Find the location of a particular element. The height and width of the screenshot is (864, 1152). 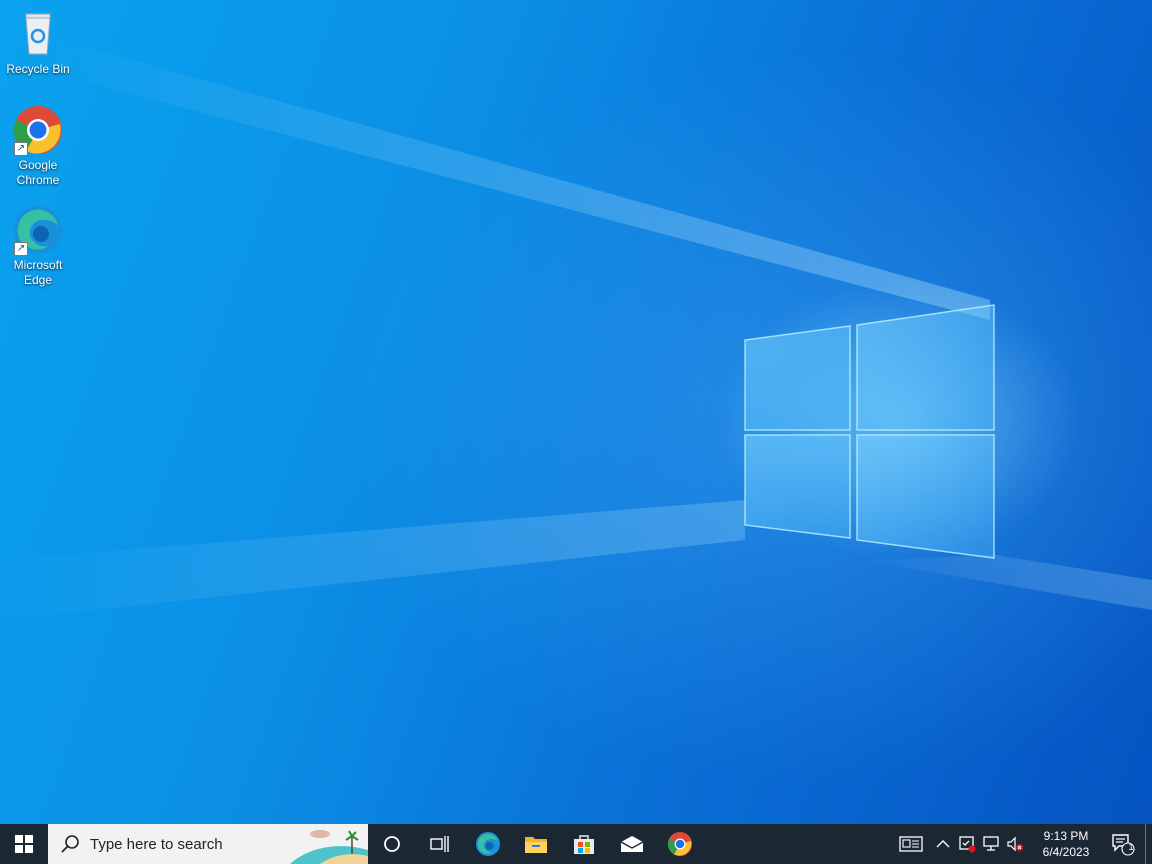

folder-icon is located at coordinates (536, 845).